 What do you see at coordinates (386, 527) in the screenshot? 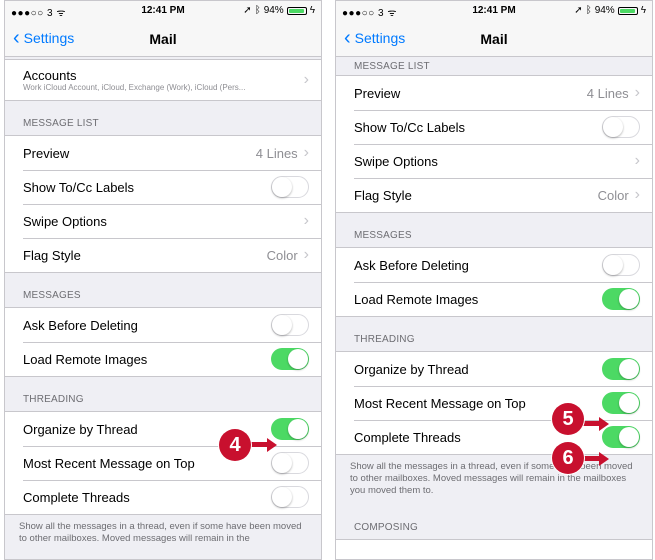
I see `section-header-composing: COMPOSING` at bounding box center [386, 527].